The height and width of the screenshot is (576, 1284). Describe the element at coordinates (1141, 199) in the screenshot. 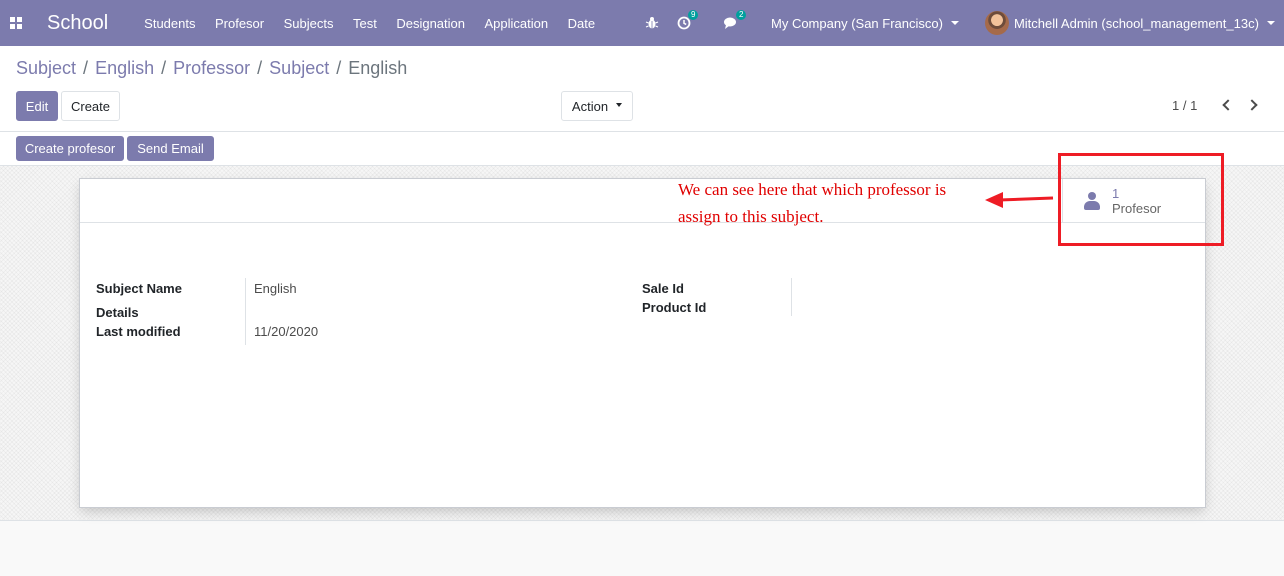

I see `annotation-highlight-box` at that location.